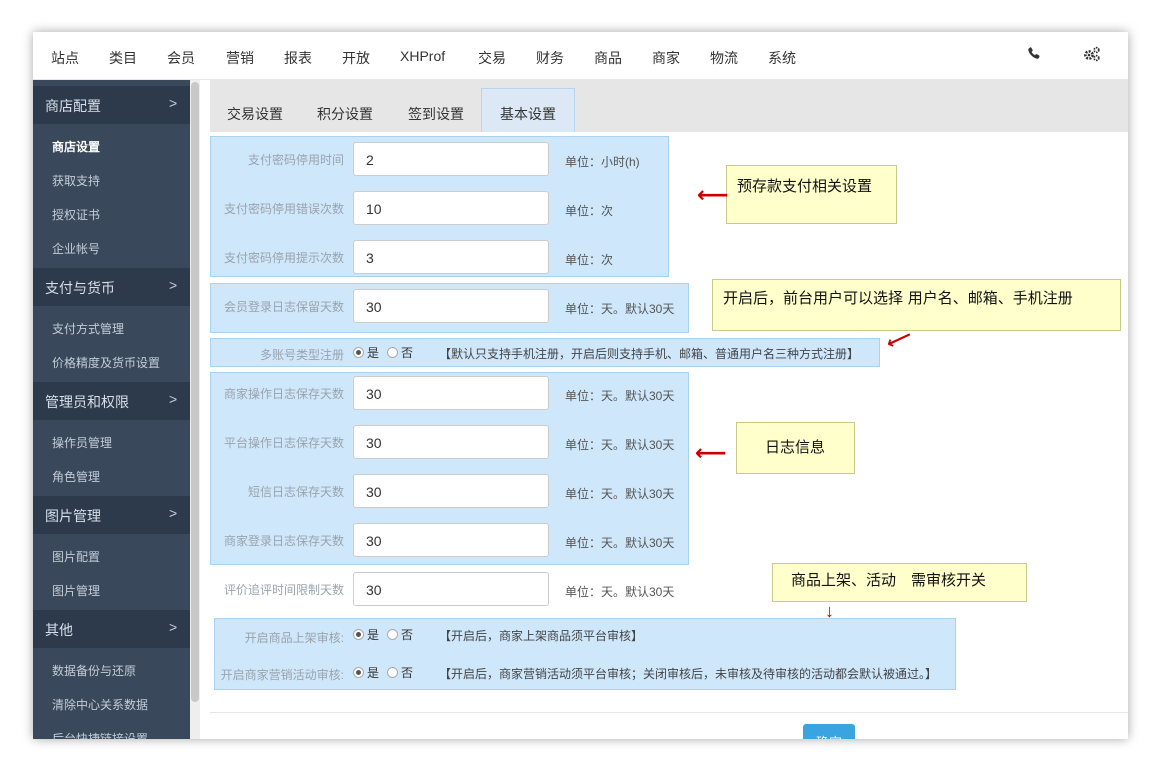 The image size is (1160, 771). Describe the element at coordinates (240, 58) in the screenshot. I see `nav-item-marketing: 营销` at that location.